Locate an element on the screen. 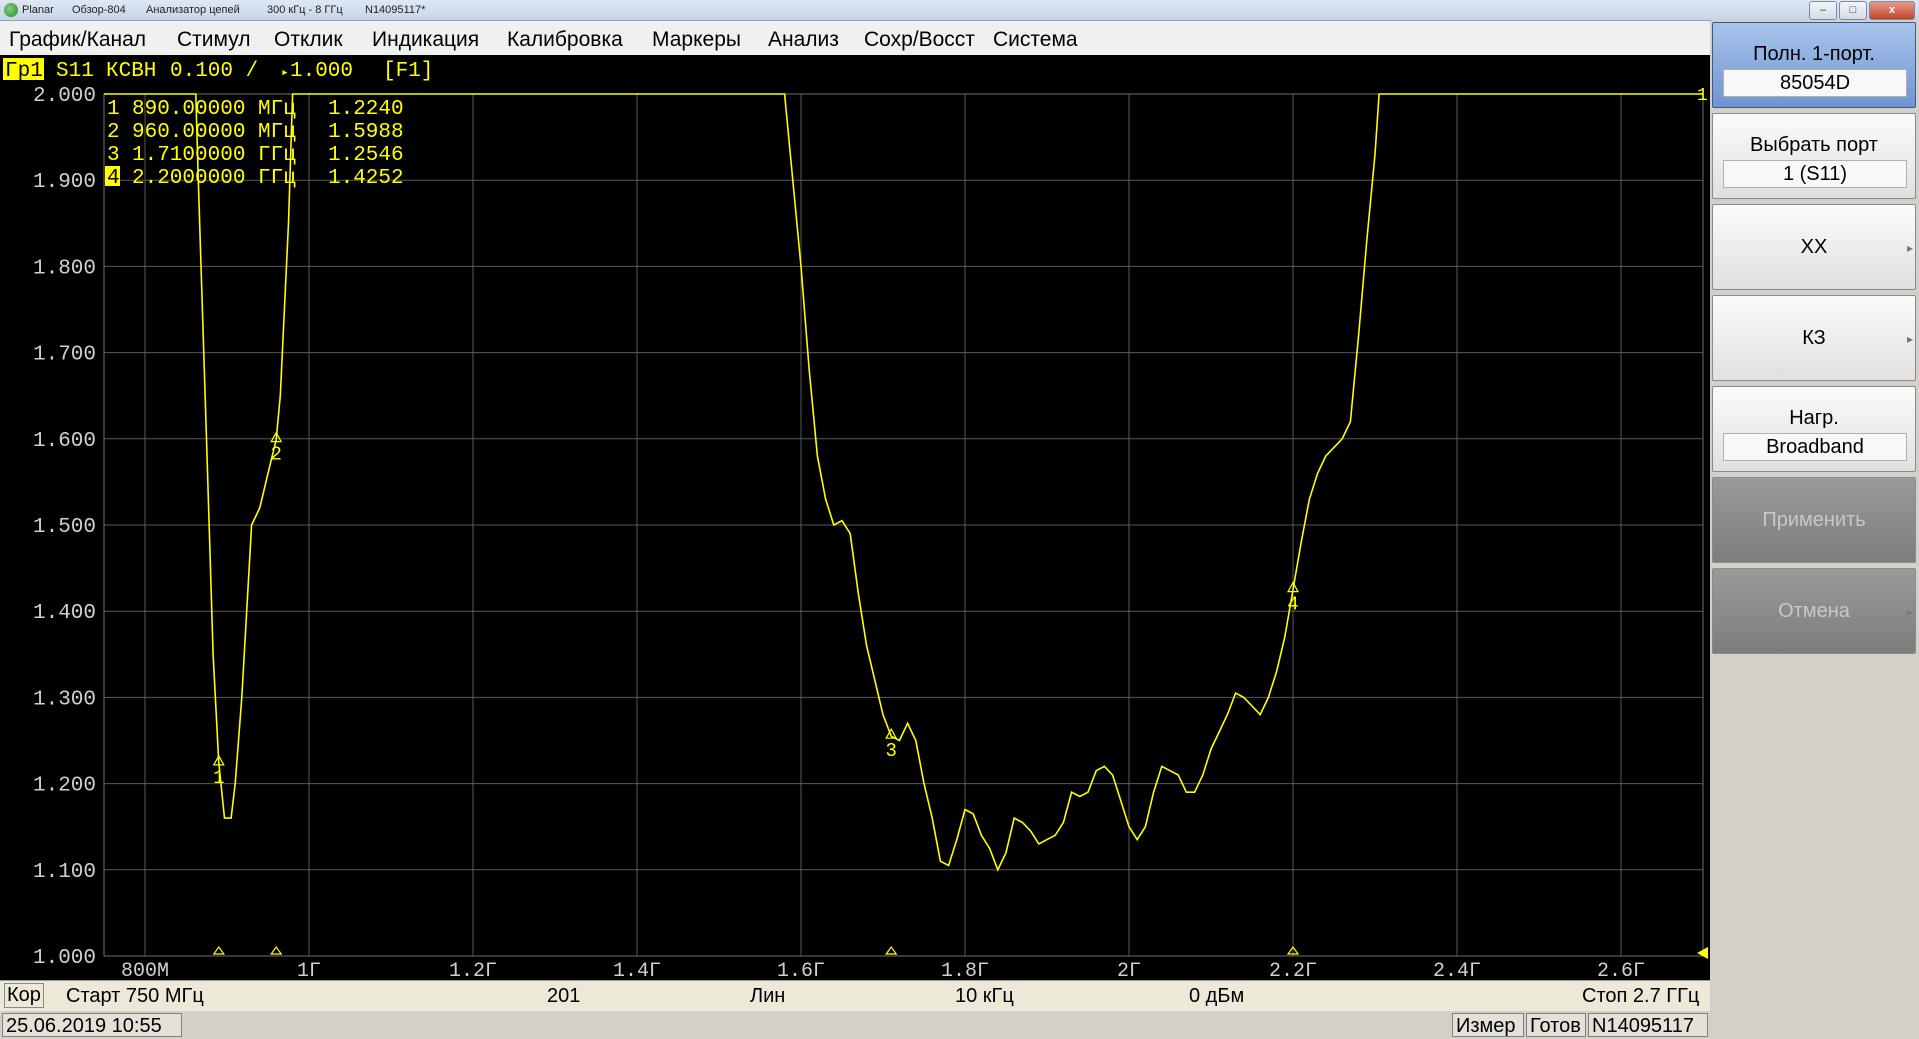  device-type: Анализатор цепей is located at coordinates (193, 10).